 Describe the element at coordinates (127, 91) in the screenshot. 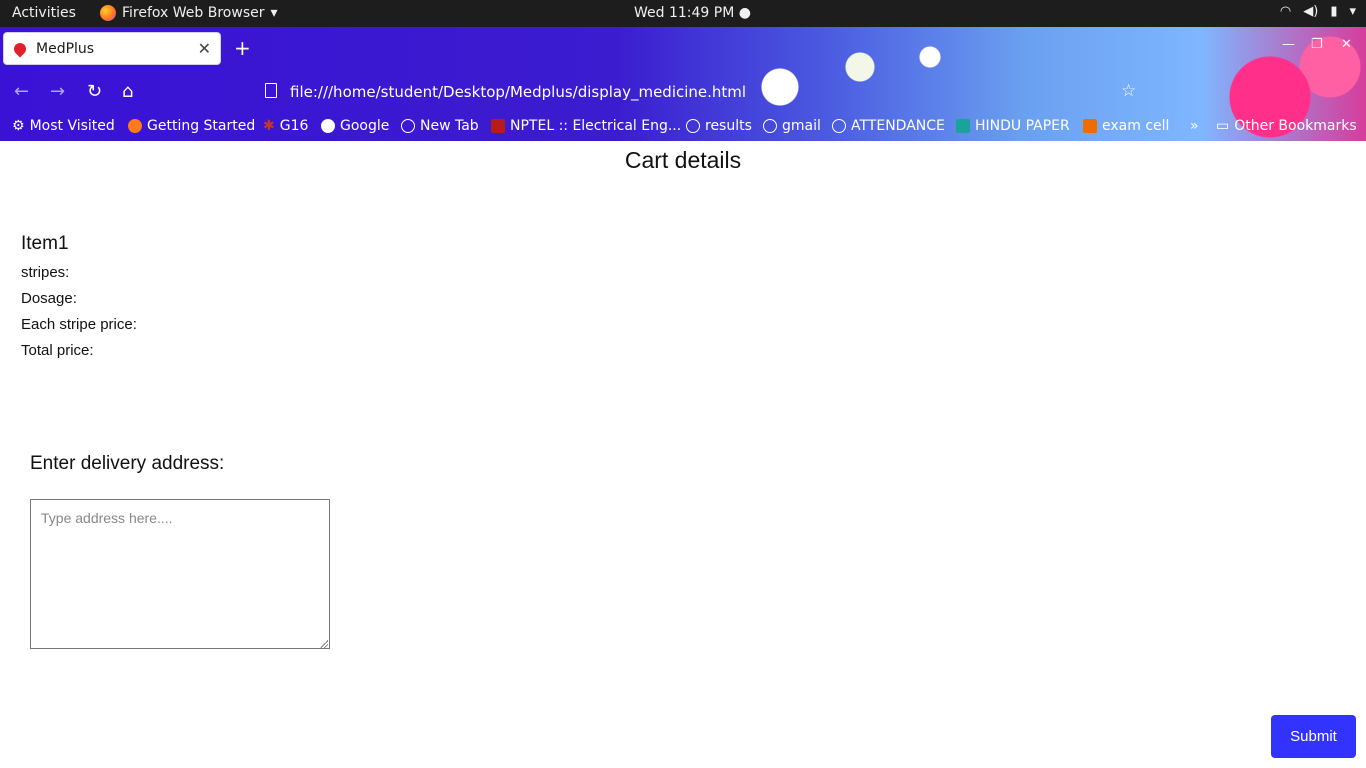

I see `home-icon: ⌂` at that location.